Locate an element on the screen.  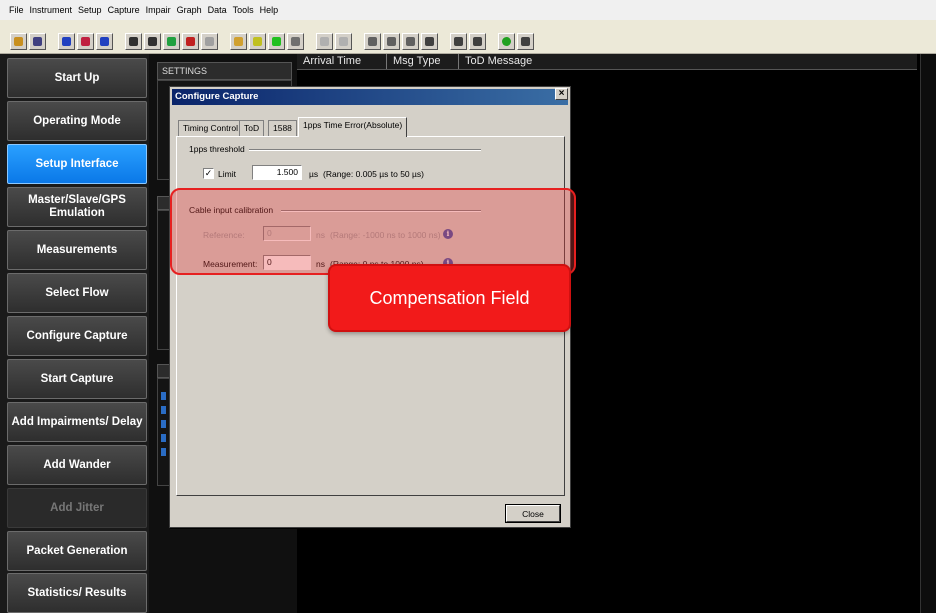
column-msg-type: Msg Type is located at coordinates (423, 61).